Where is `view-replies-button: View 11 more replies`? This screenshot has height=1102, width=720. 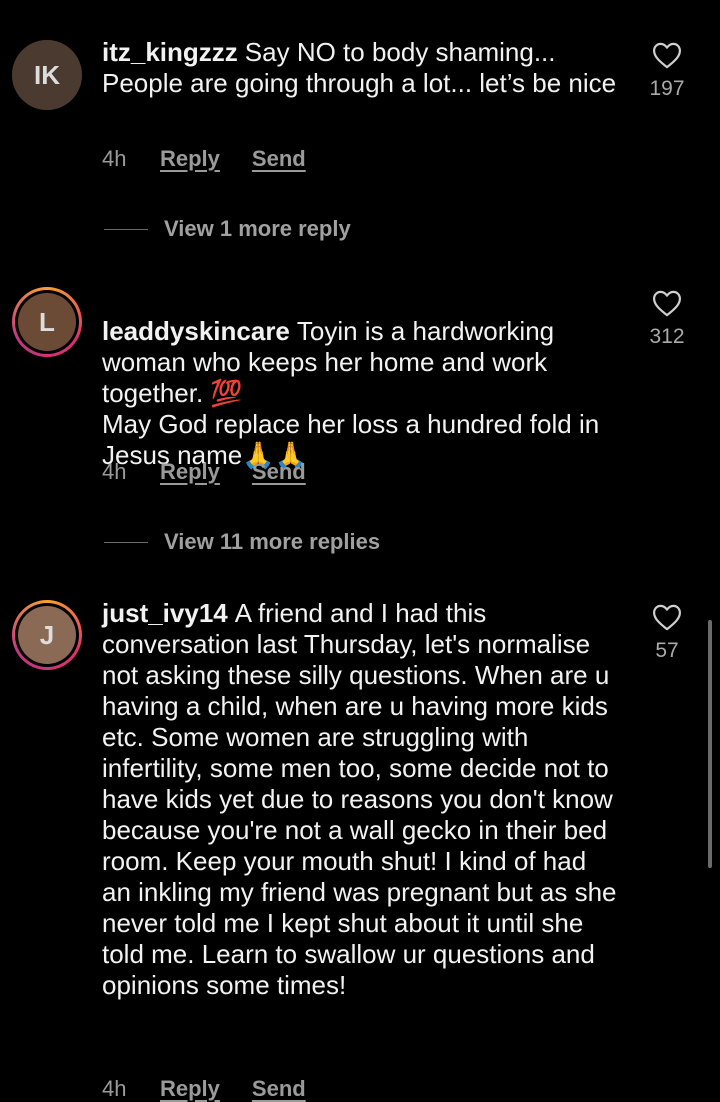
view-replies-button: View 11 more replies is located at coordinates (242, 542).